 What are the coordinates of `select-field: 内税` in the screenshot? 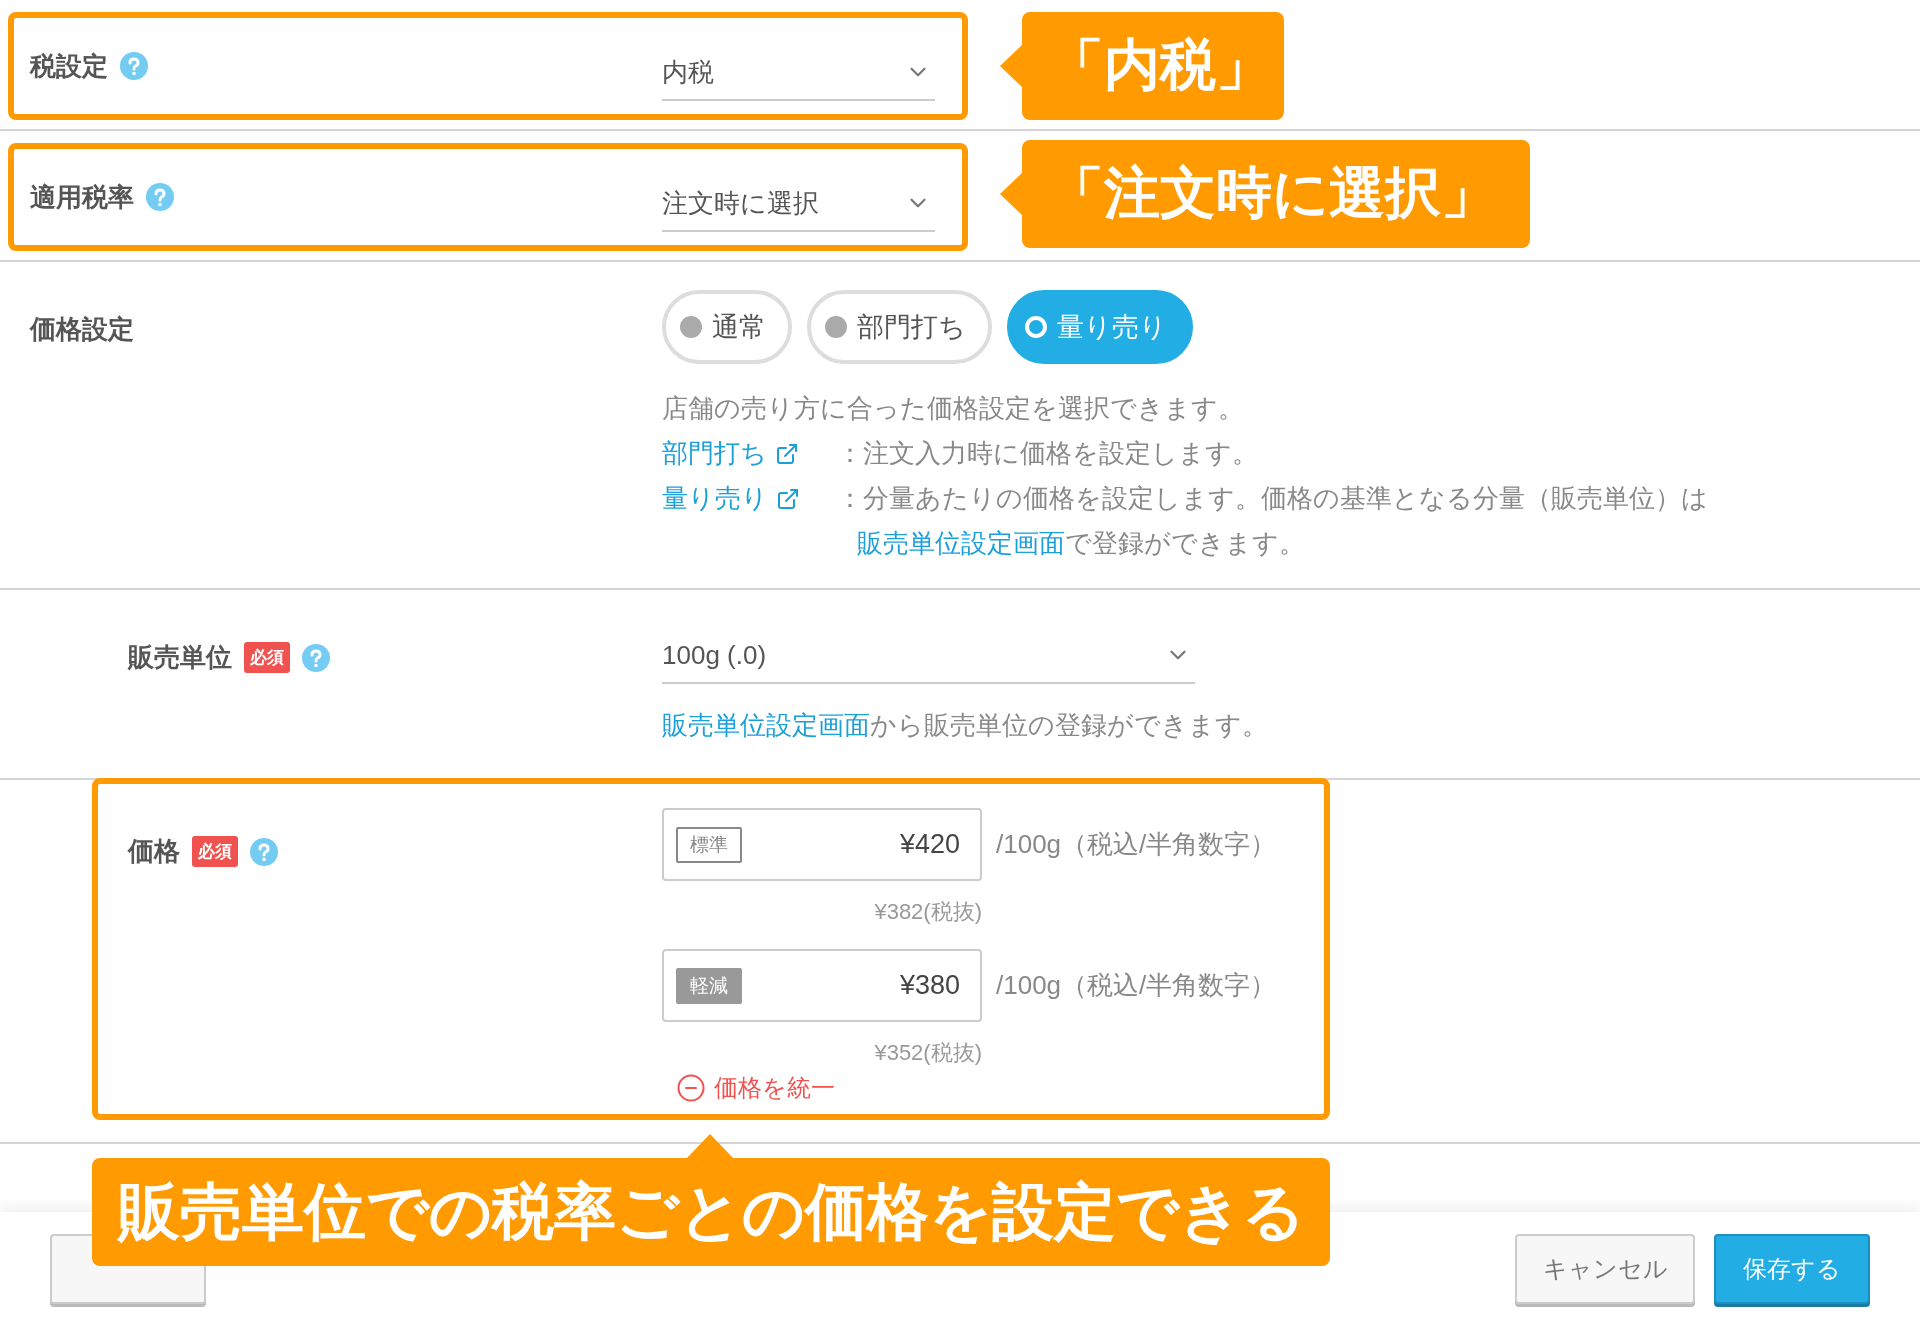 It's located at (798, 73).